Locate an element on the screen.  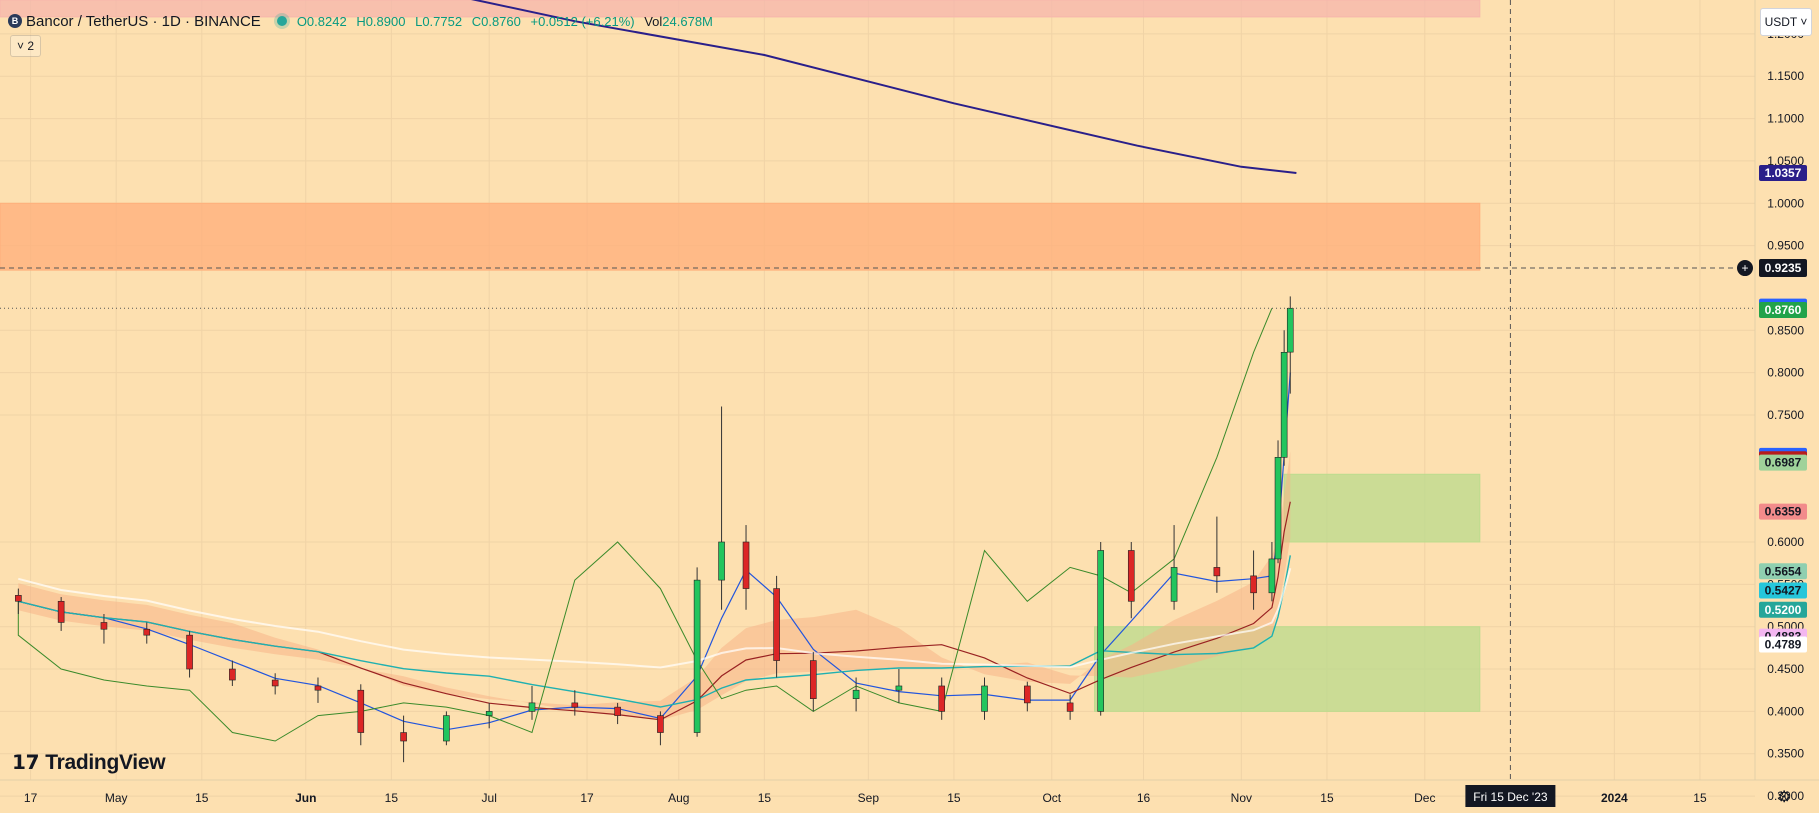
time-tick-label: Oct is located at coordinates (1051, 798).